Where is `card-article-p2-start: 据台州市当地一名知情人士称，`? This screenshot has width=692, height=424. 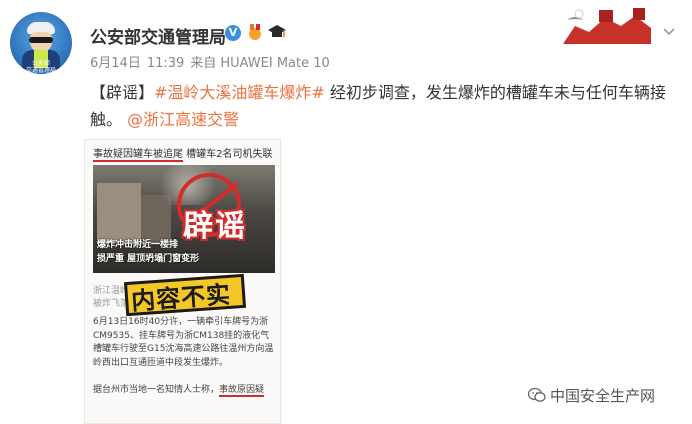 card-article-p2-start: 据台州市当地一名知情人士称， is located at coordinates (156, 390).